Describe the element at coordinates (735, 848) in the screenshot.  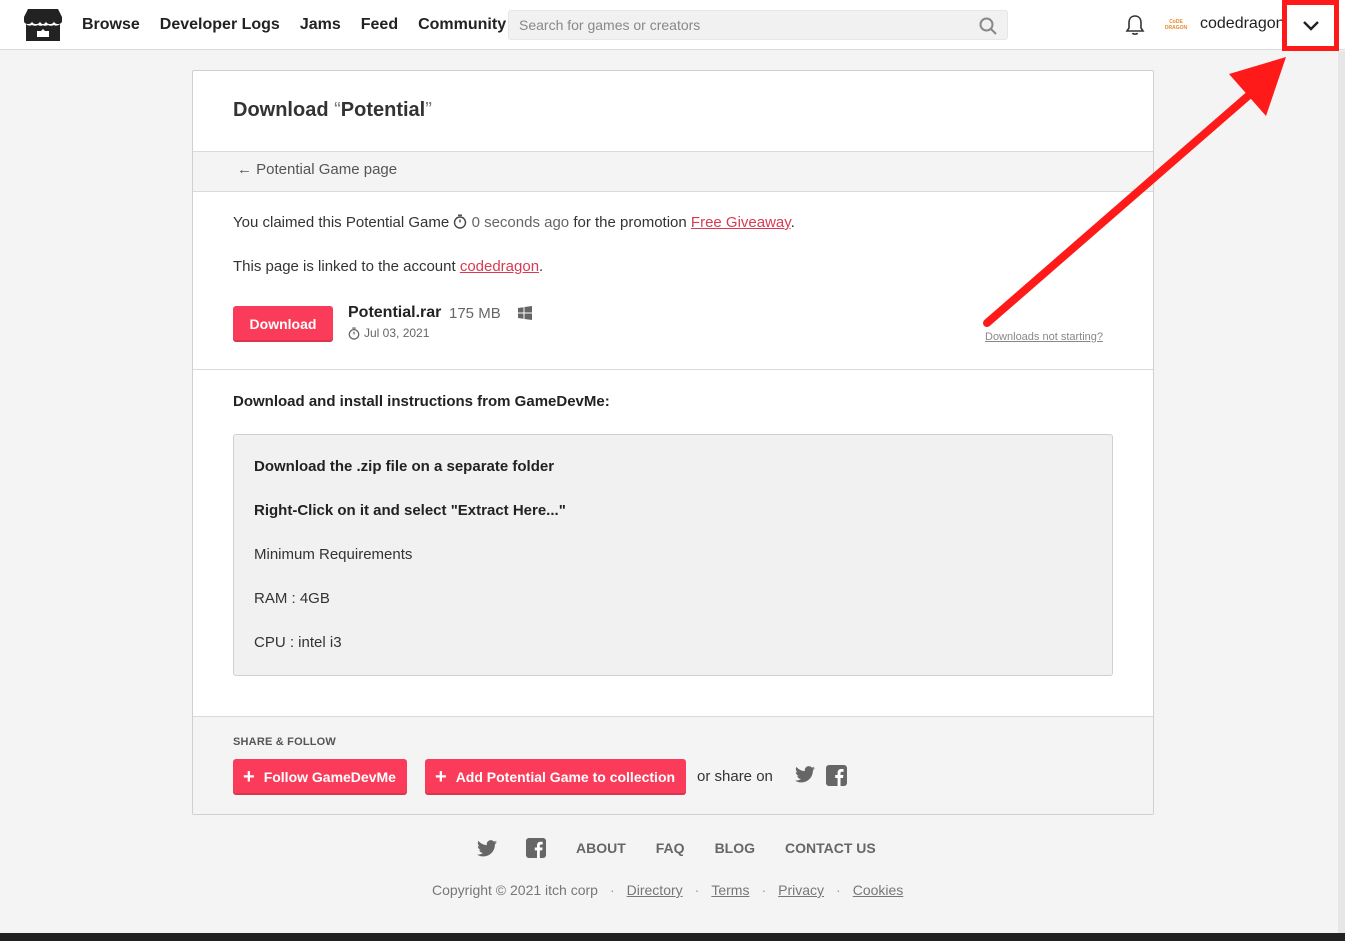
I see `footer-blog-link: BLOG` at that location.